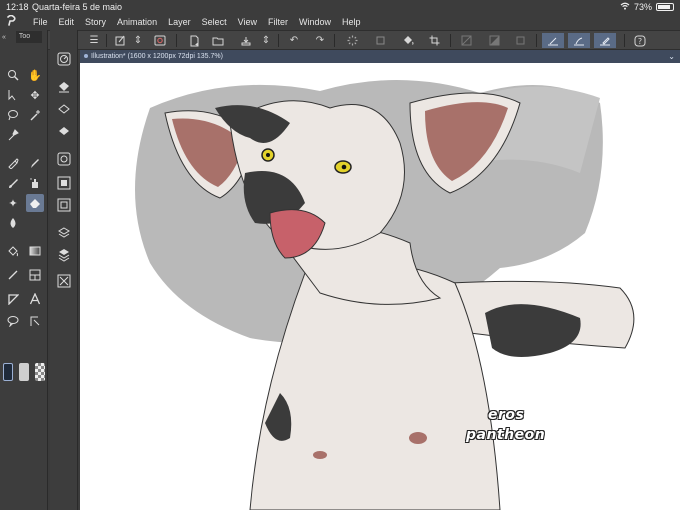  What do you see at coordinates (13, 275) in the screenshot?
I see `figure-icon` at bounding box center [13, 275].